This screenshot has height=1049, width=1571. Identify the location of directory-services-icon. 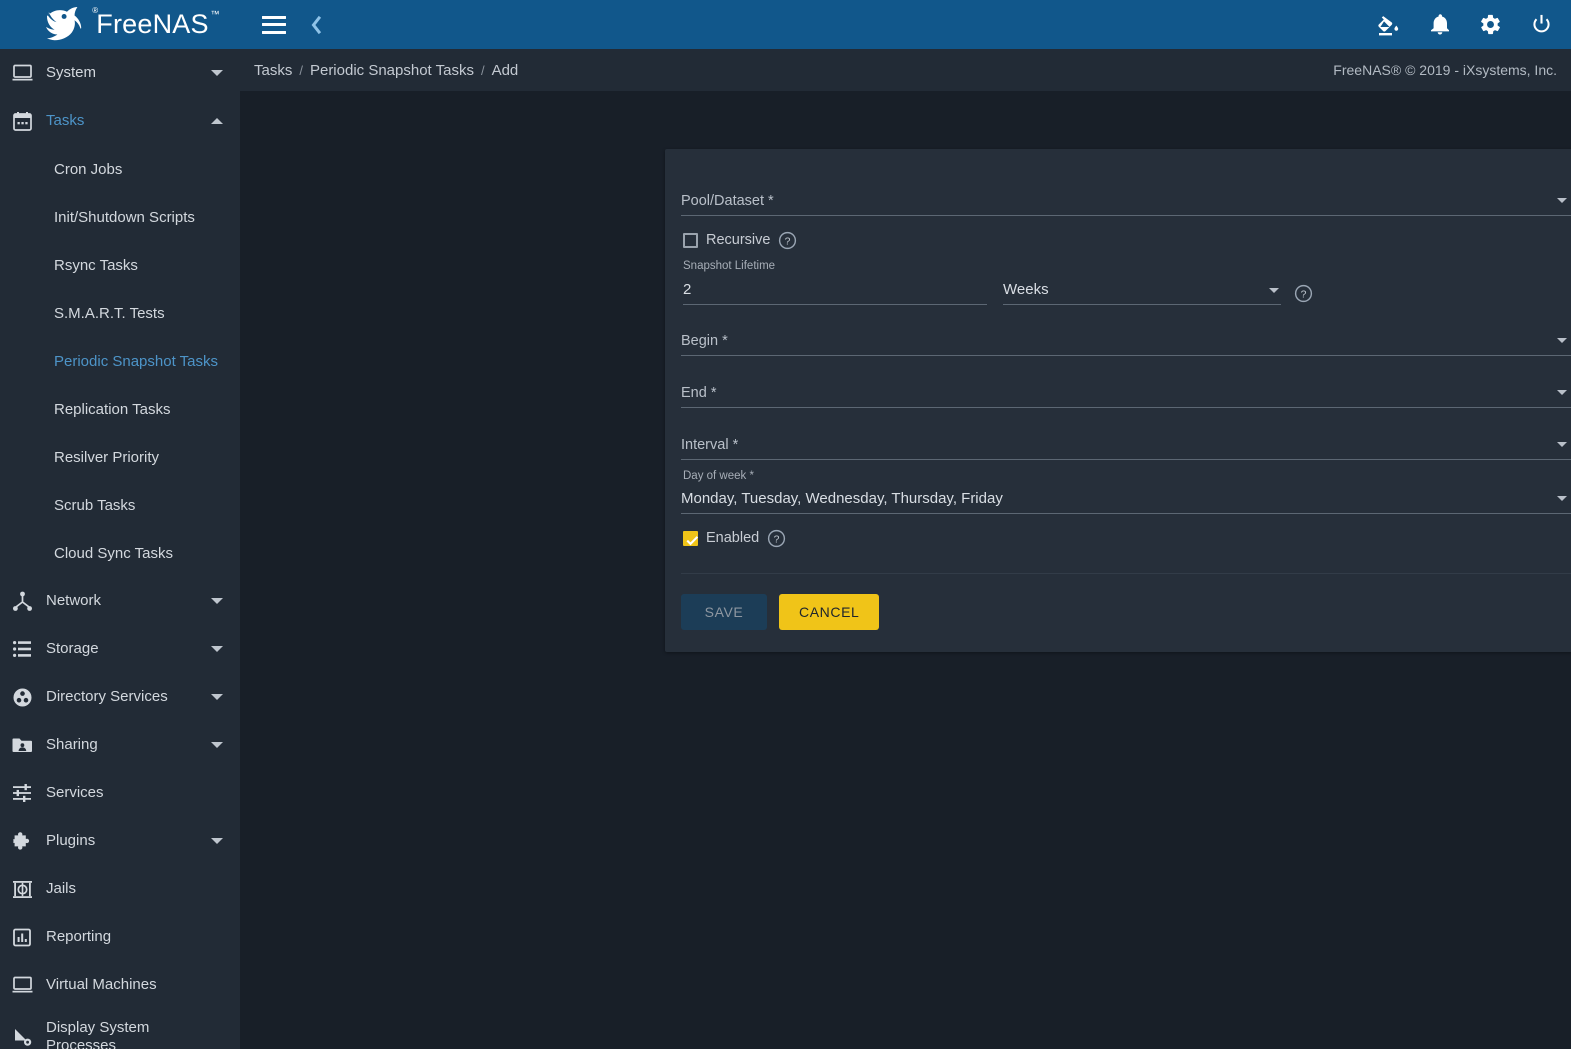
(29, 697).